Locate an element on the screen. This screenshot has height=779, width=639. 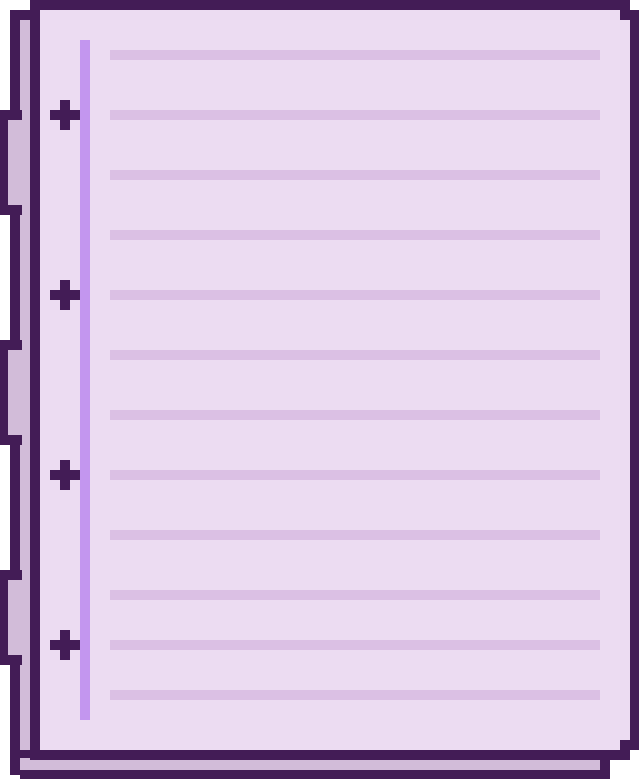
margin-line is located at coordinates (85, 380).